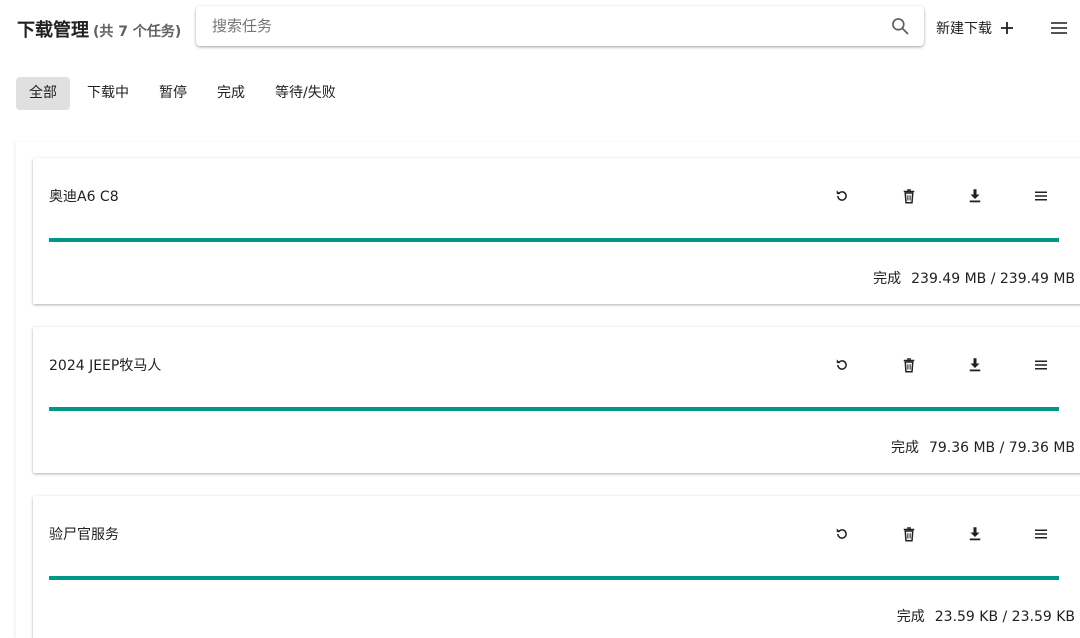 This screenshot has width=1080, height=638. Describe the element at coordinates (137, 32) in the screenshot. I see `task-count: (共 7 个任务)` at that location.